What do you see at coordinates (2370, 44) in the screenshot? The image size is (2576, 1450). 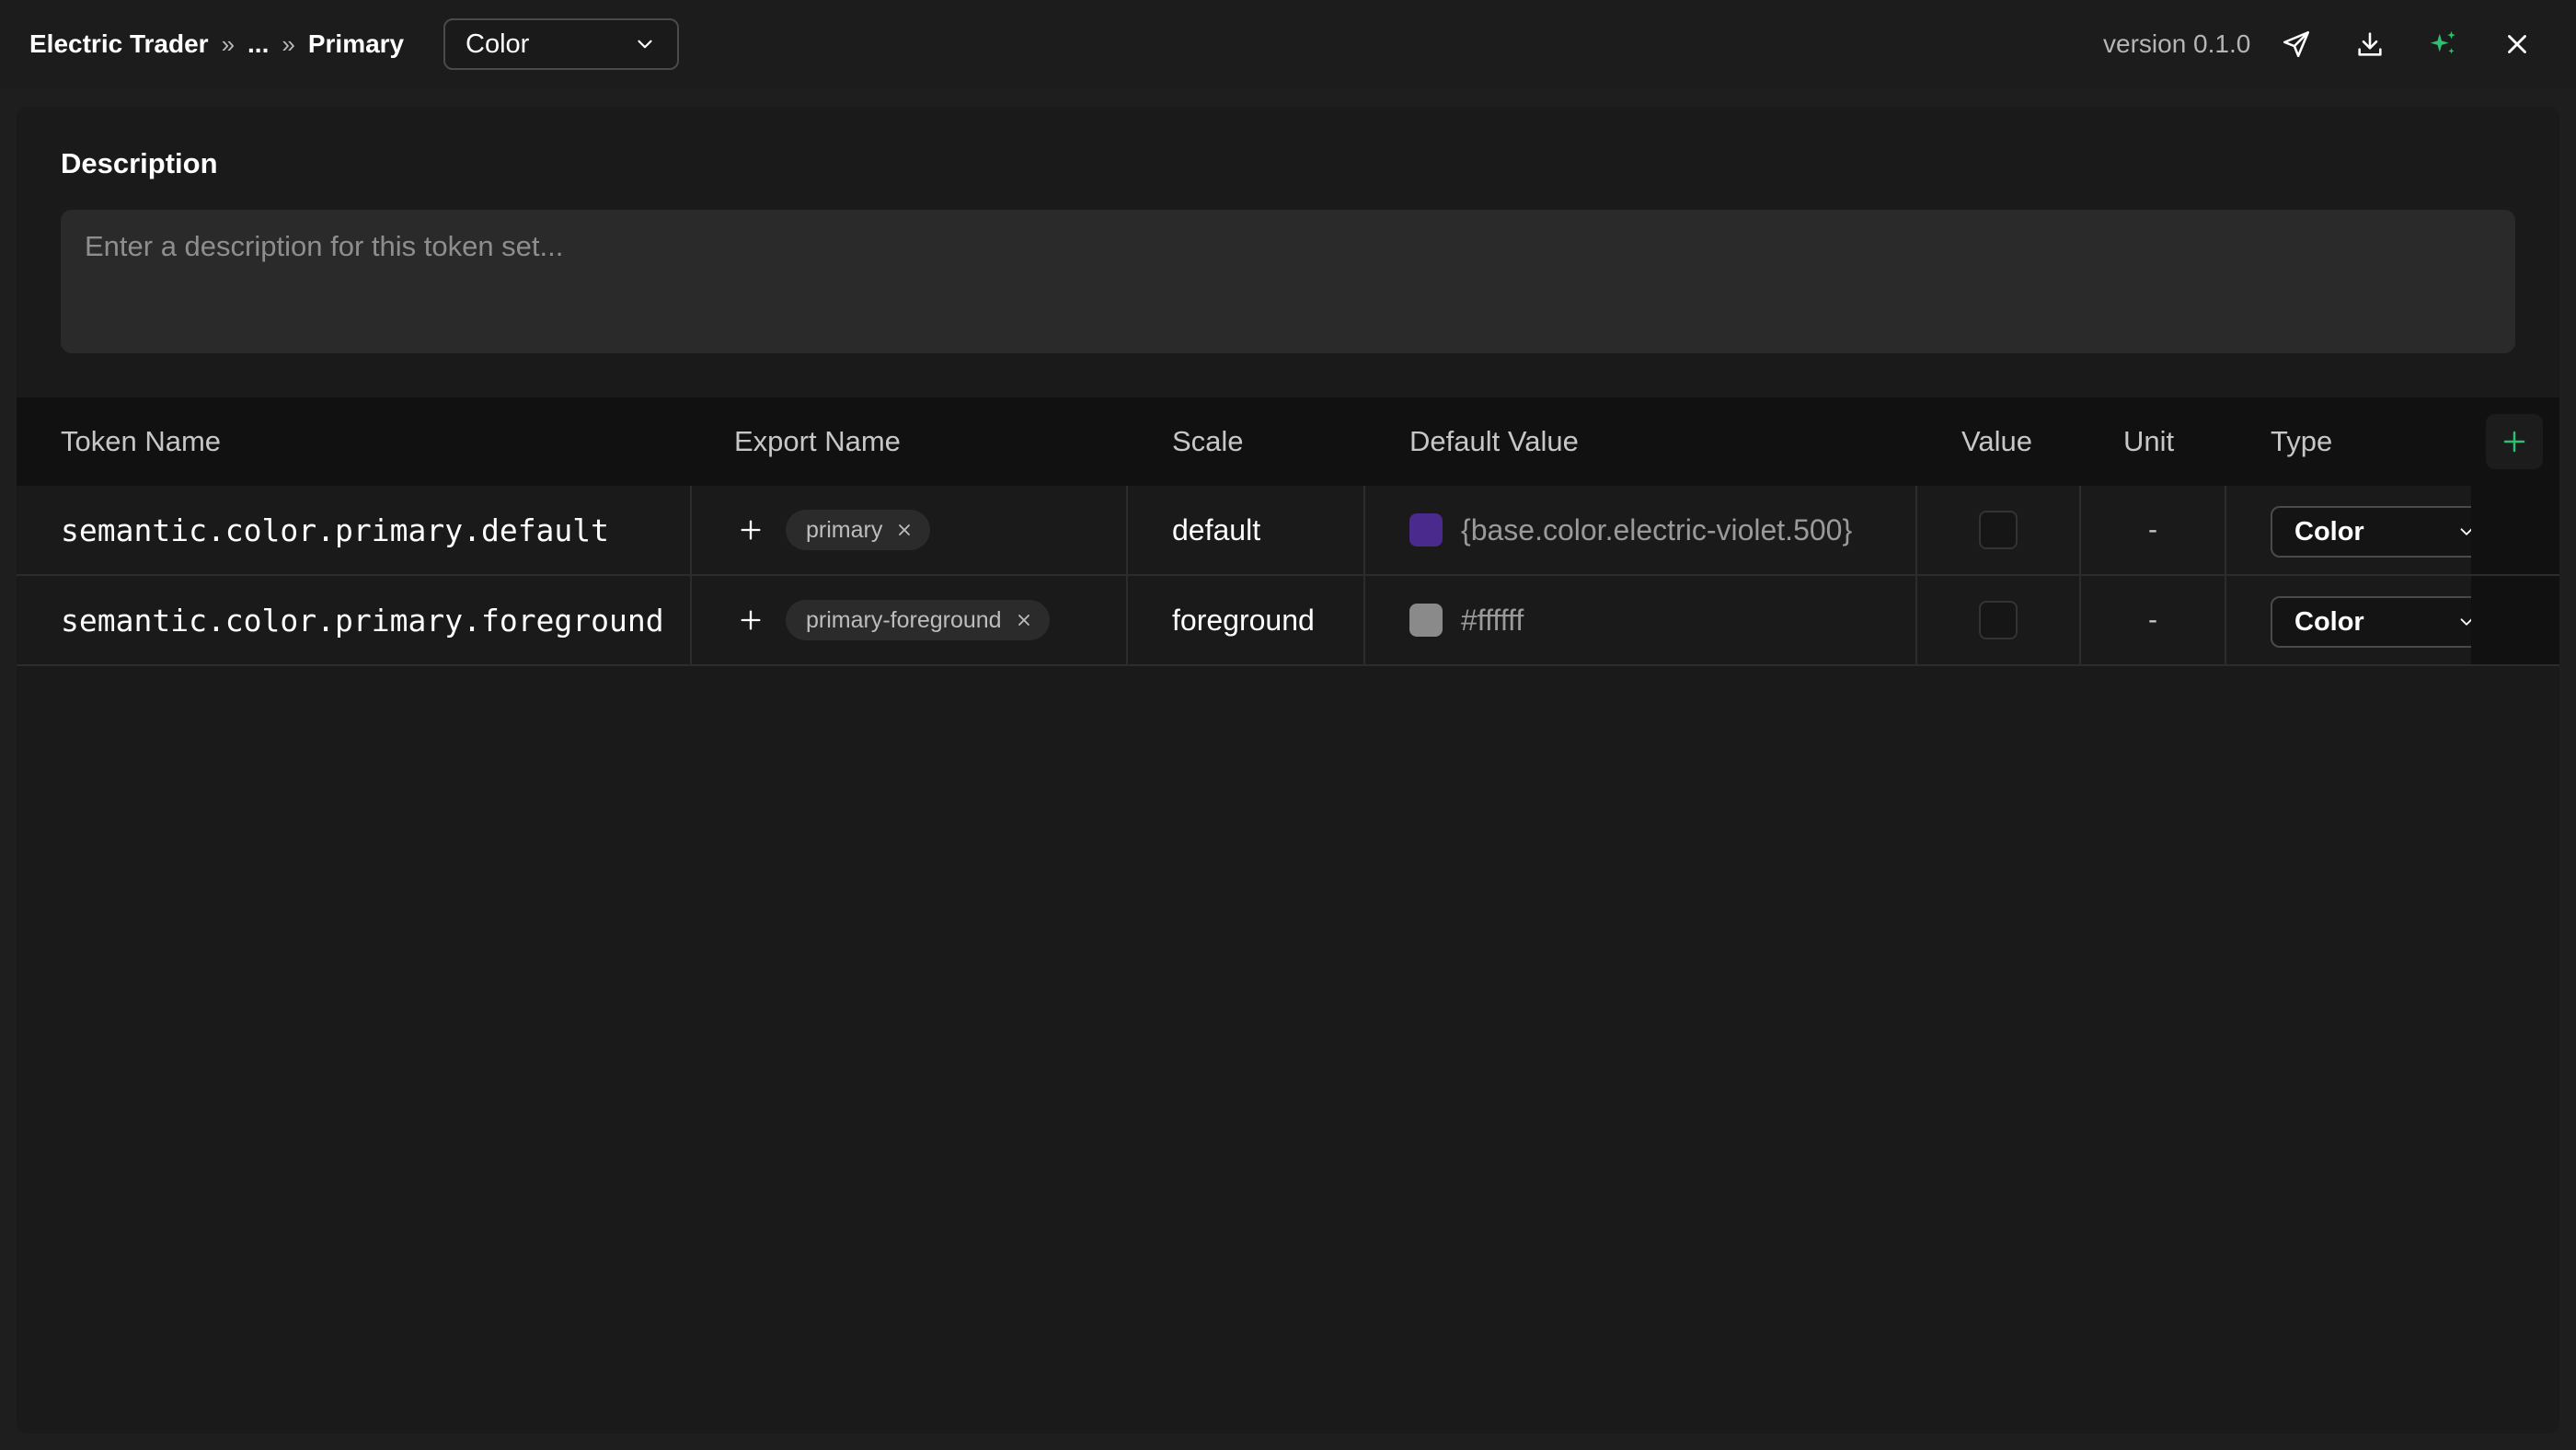 I see `download-icon` at bounding box center [2370, 44].